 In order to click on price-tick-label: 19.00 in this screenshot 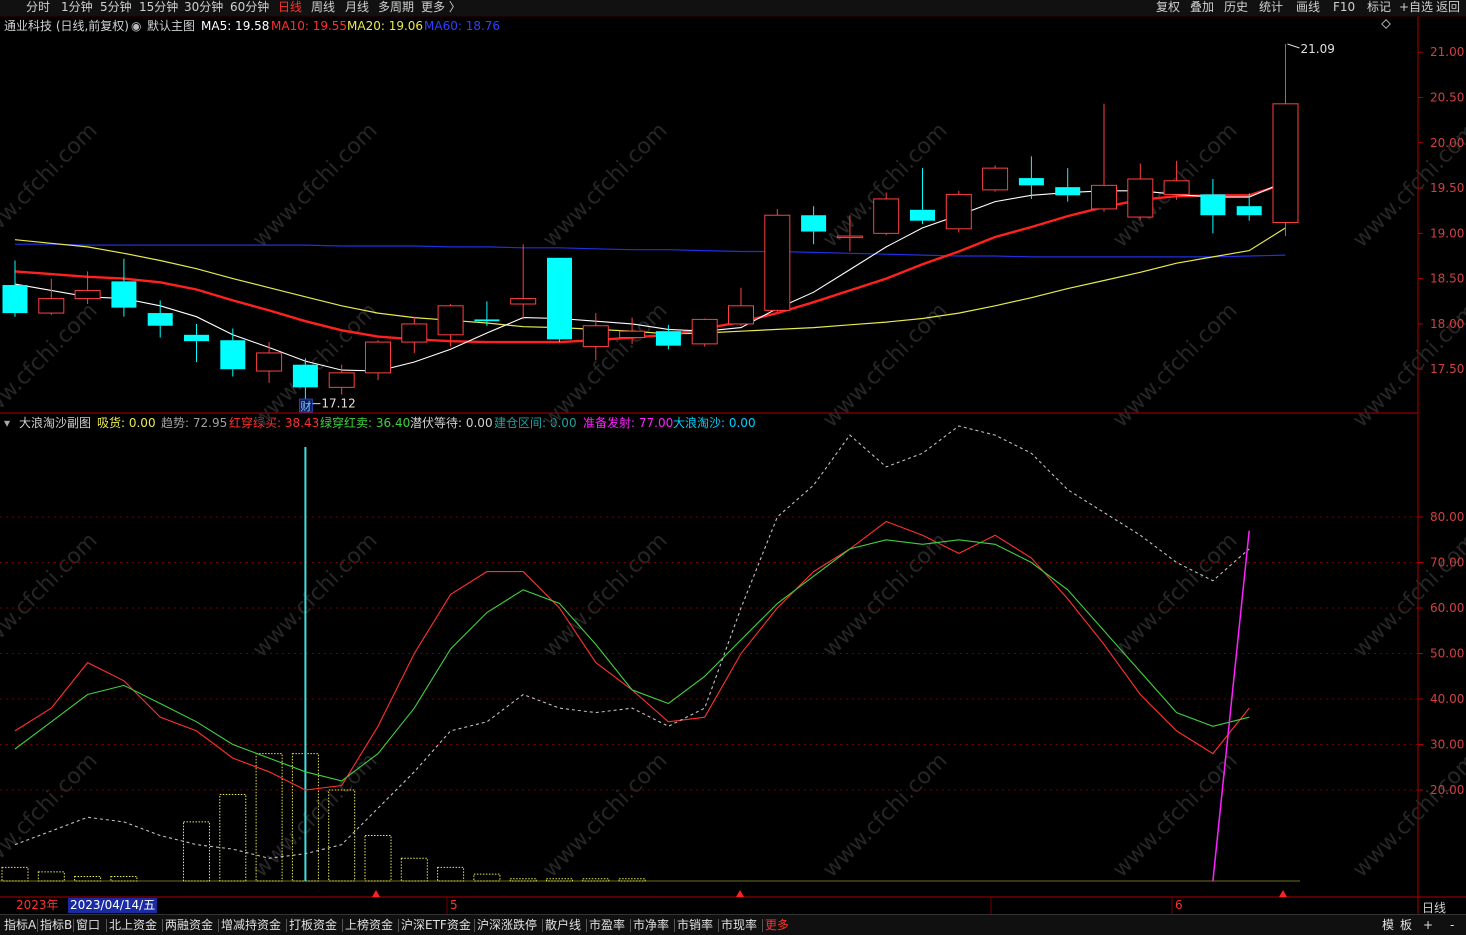, I will do `click(1447, 233)`.